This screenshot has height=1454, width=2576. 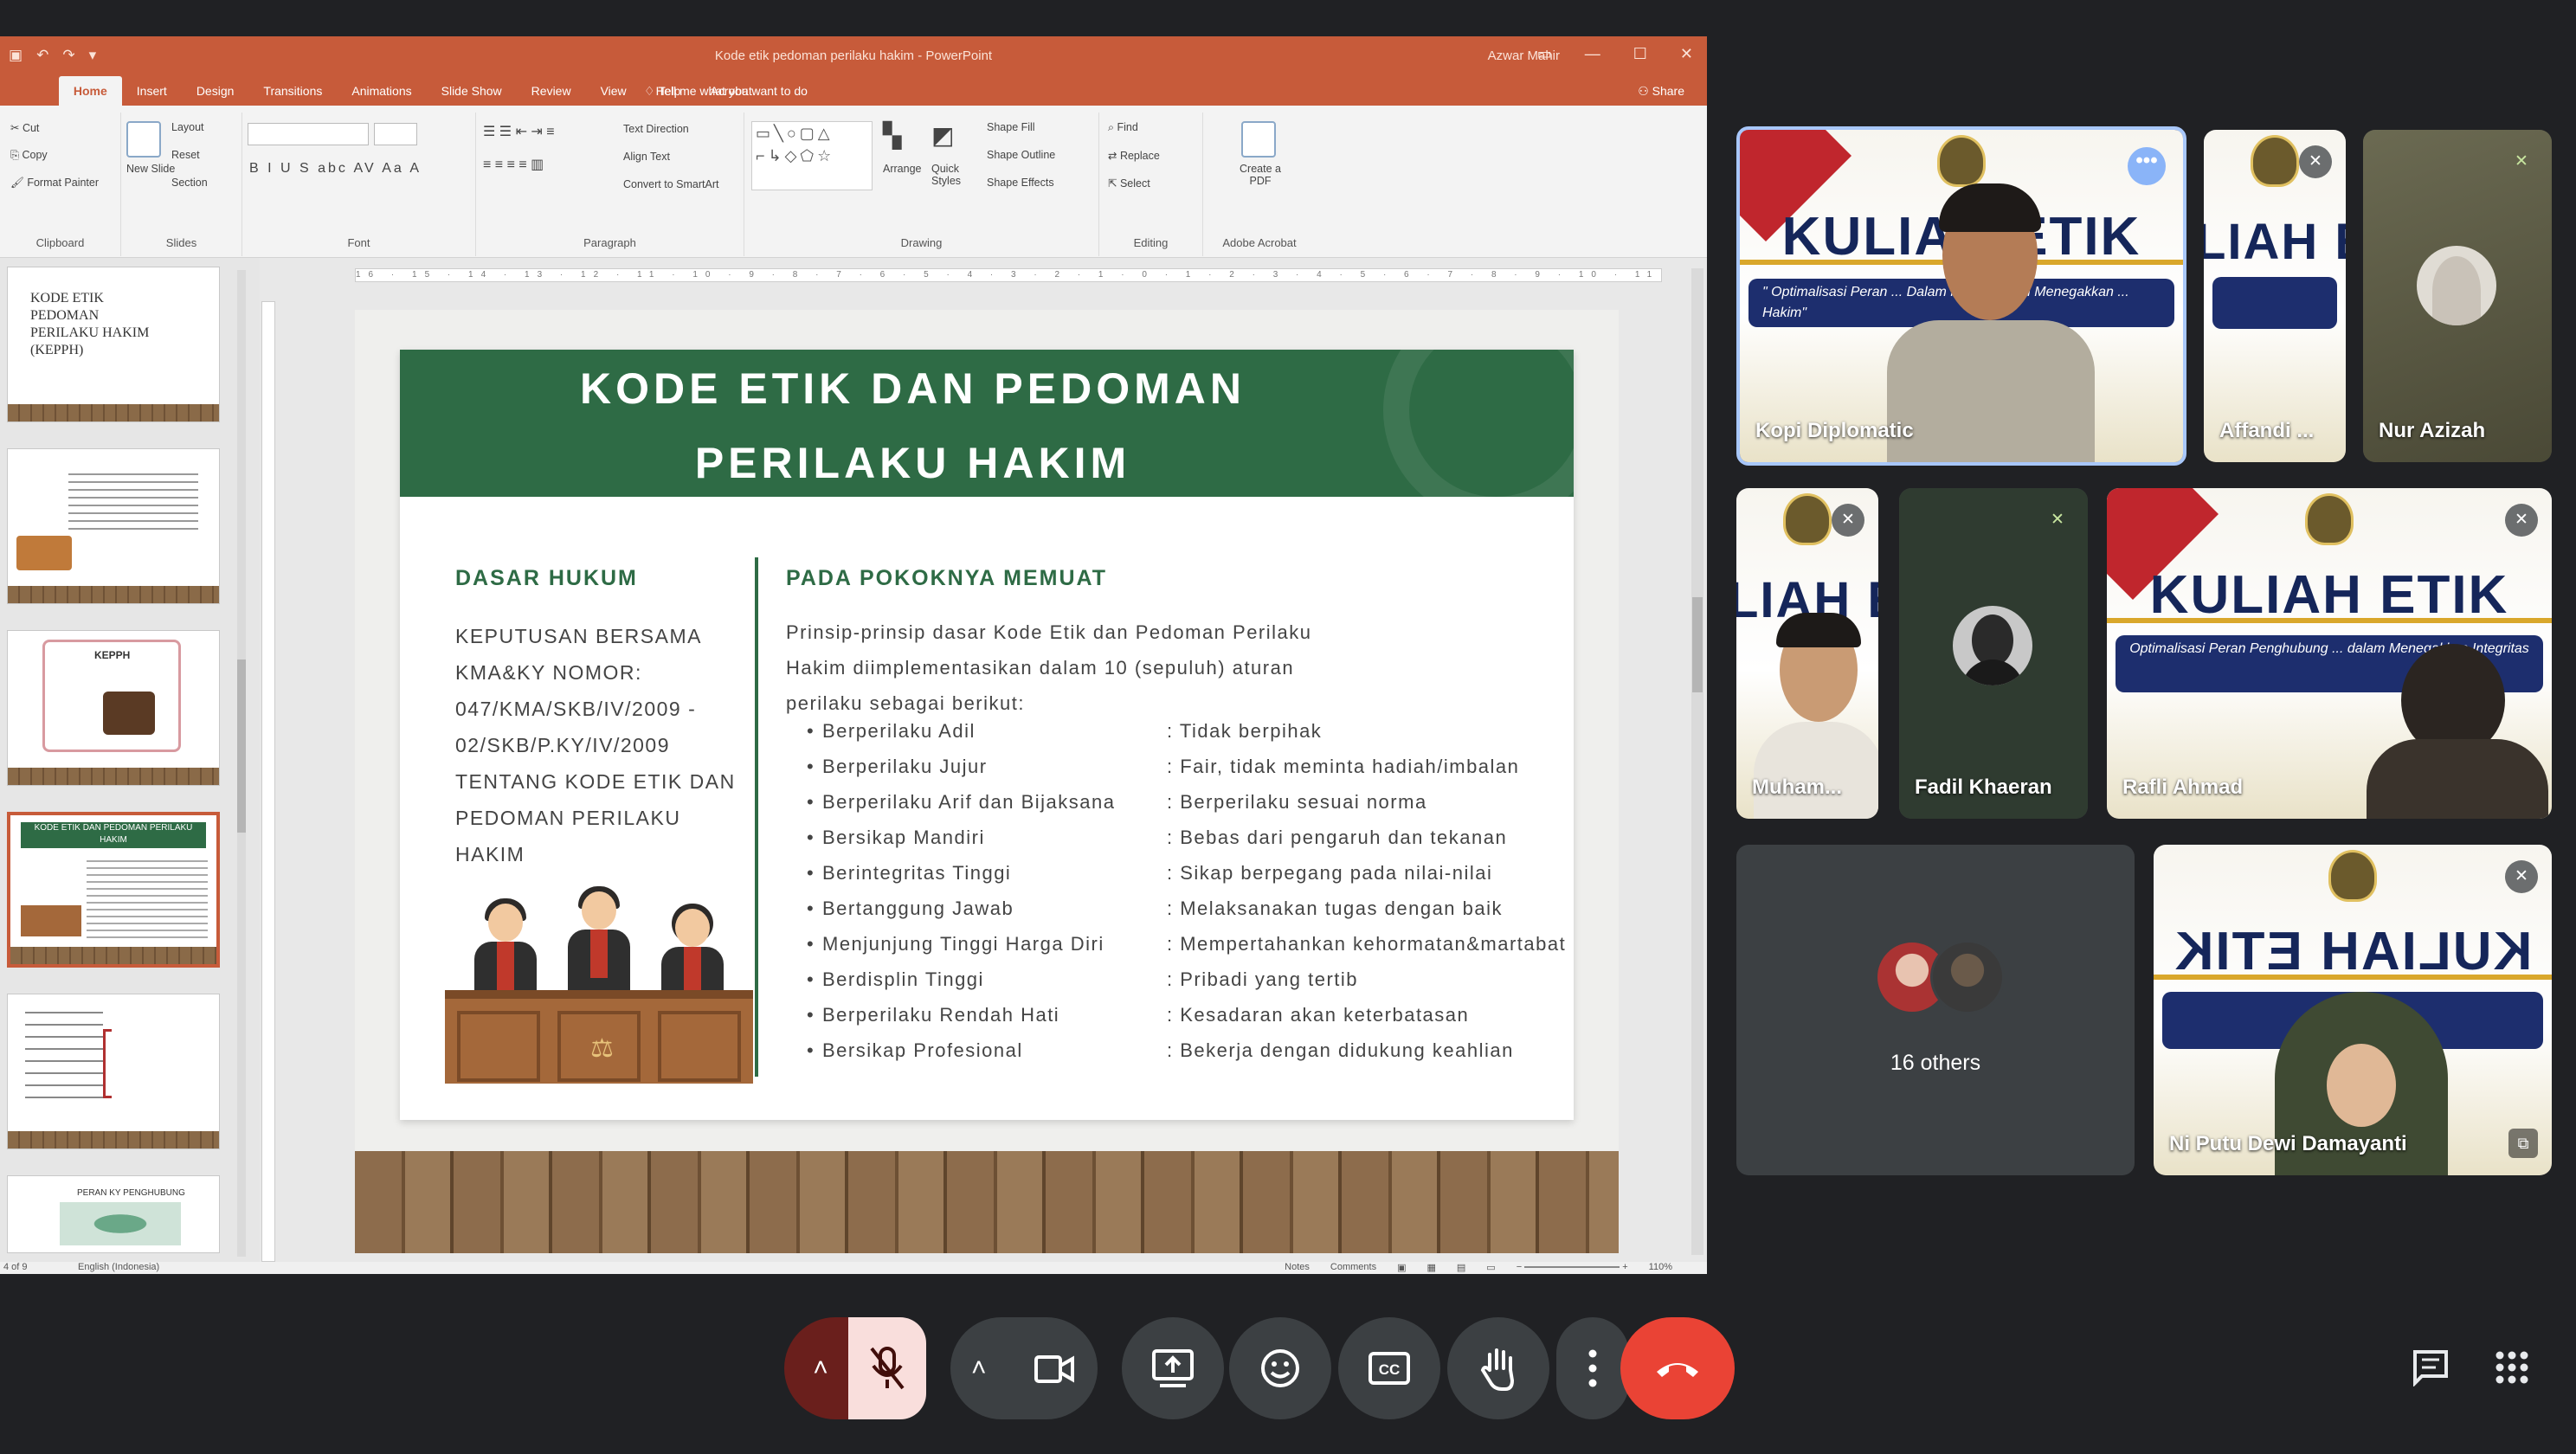 What do you see at coordinates (113, 345) in the screenshot?
I see `slide-thumbnail-1: KODE ETIK PEDOMAN PERILAKU HAKIM (KEPPH)` at bounding box center [113, 345].